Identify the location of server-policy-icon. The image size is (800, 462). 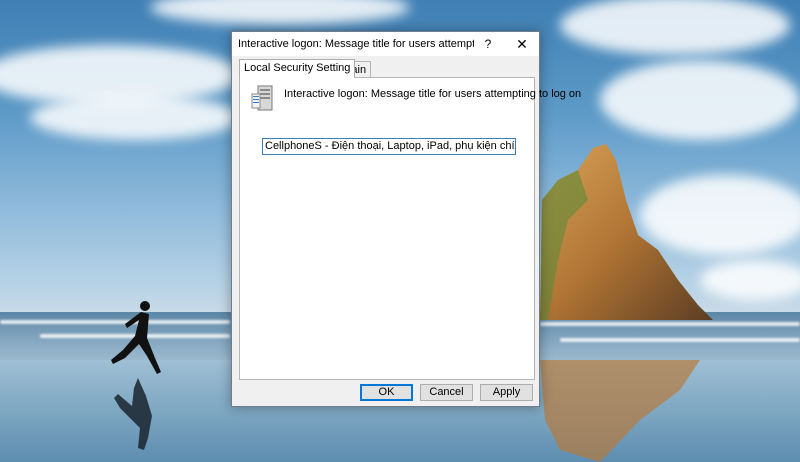
(262, 98).